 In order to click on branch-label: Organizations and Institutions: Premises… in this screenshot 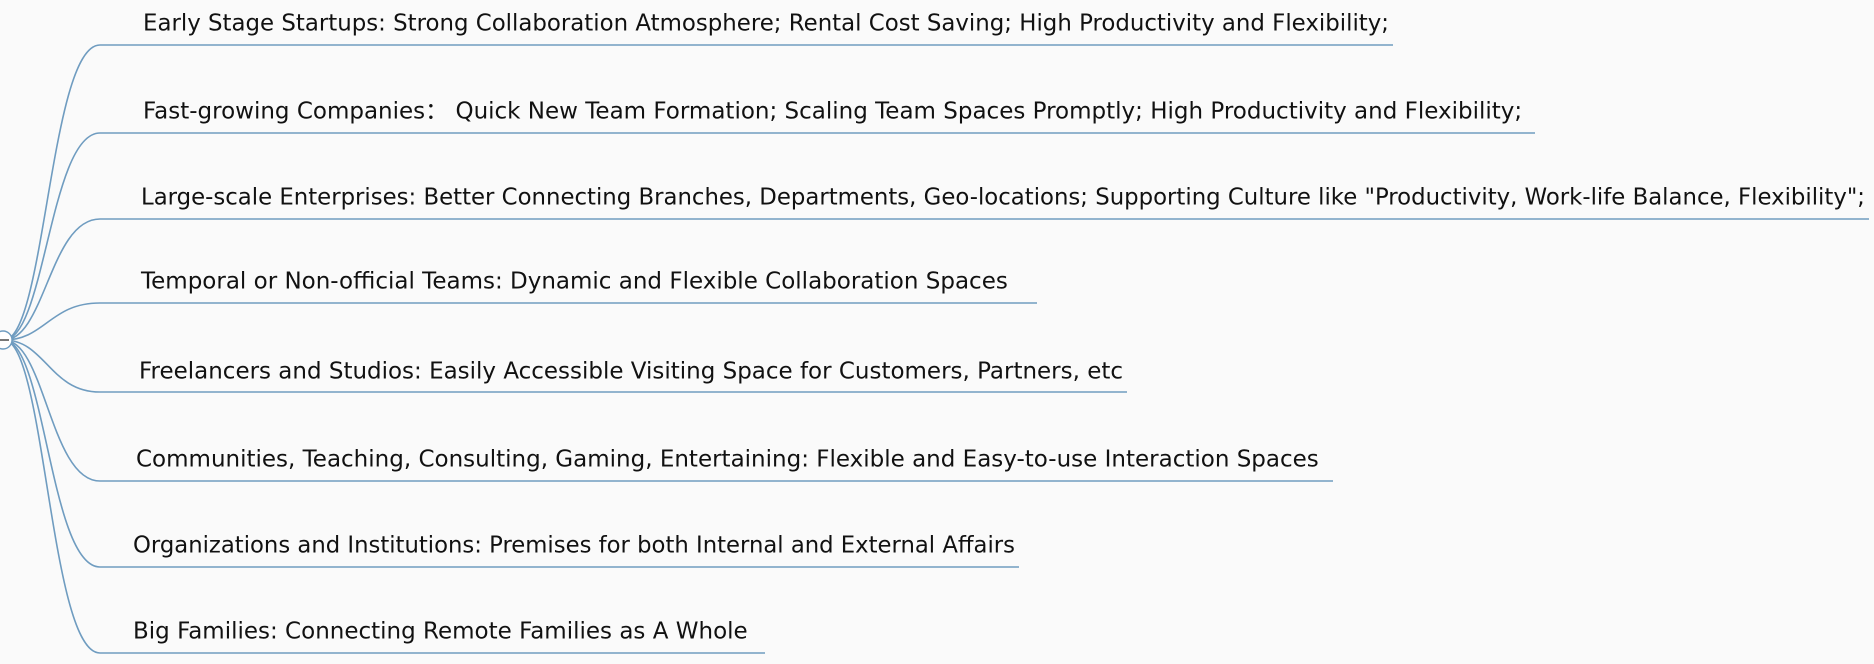, I will do `click(574, 546)`.